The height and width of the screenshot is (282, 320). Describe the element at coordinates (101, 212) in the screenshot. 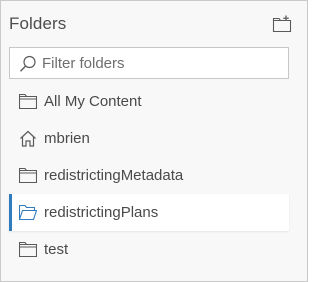

I see `folder-label: redistrictingPlans` at that location.